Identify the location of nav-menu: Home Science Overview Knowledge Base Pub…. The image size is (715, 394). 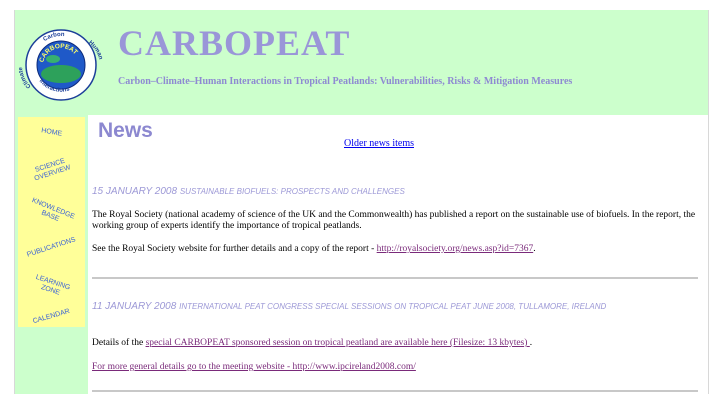
(51, 222).